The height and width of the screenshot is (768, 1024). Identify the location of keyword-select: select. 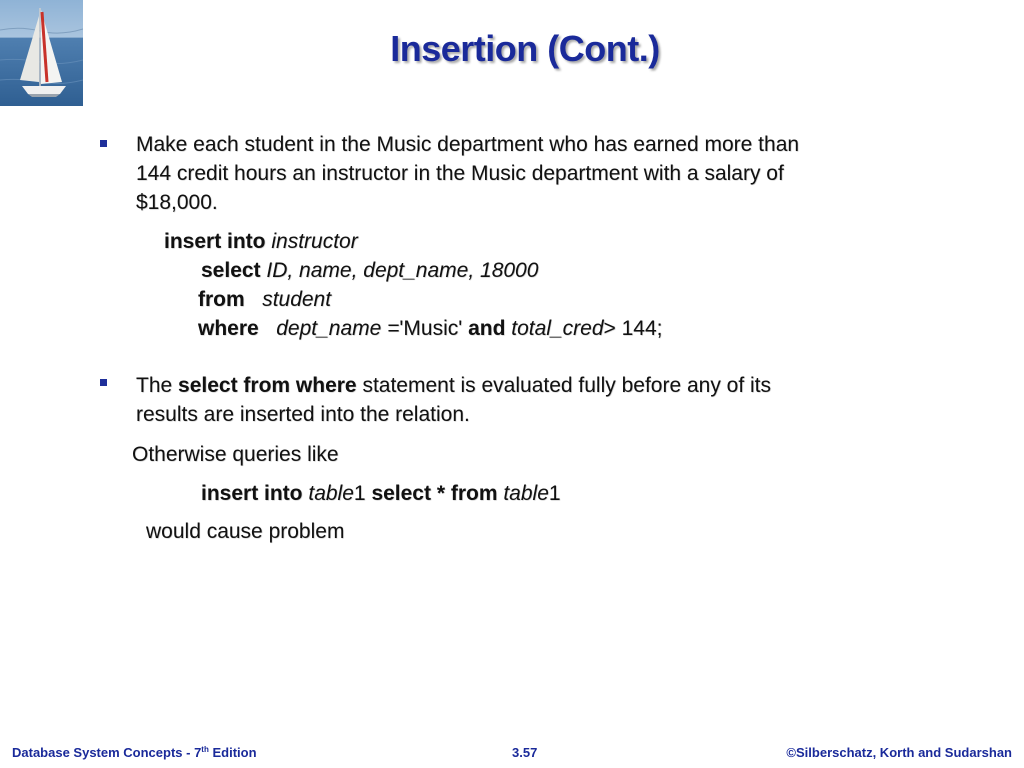
(231, 270).